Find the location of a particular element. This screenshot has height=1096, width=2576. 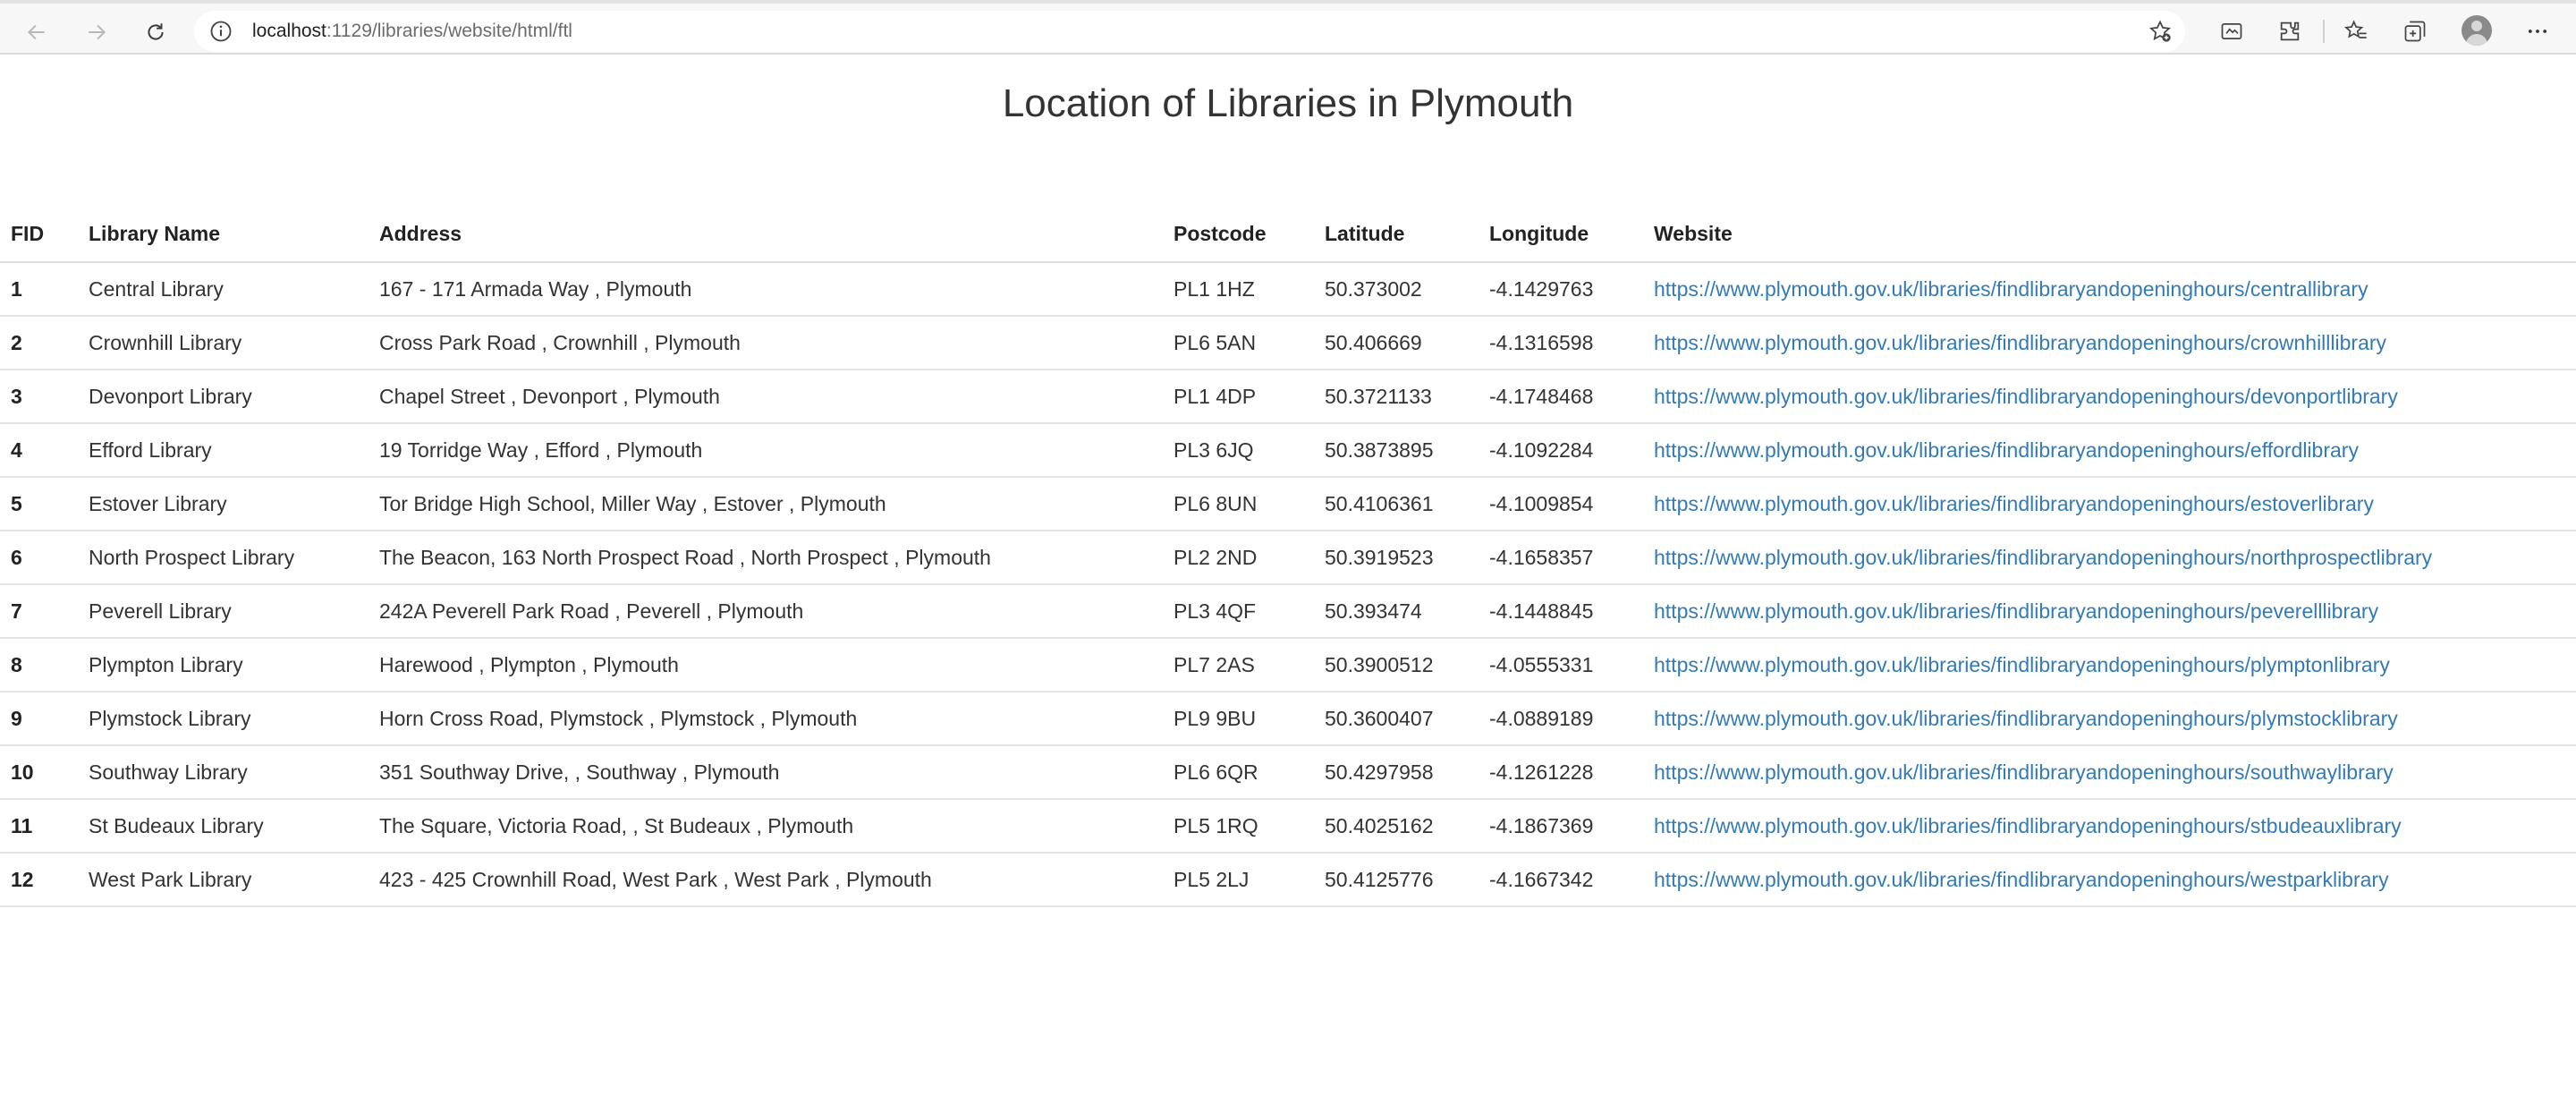

postcode-cell: PL6 6QR is located at coordinates (1238, 772).